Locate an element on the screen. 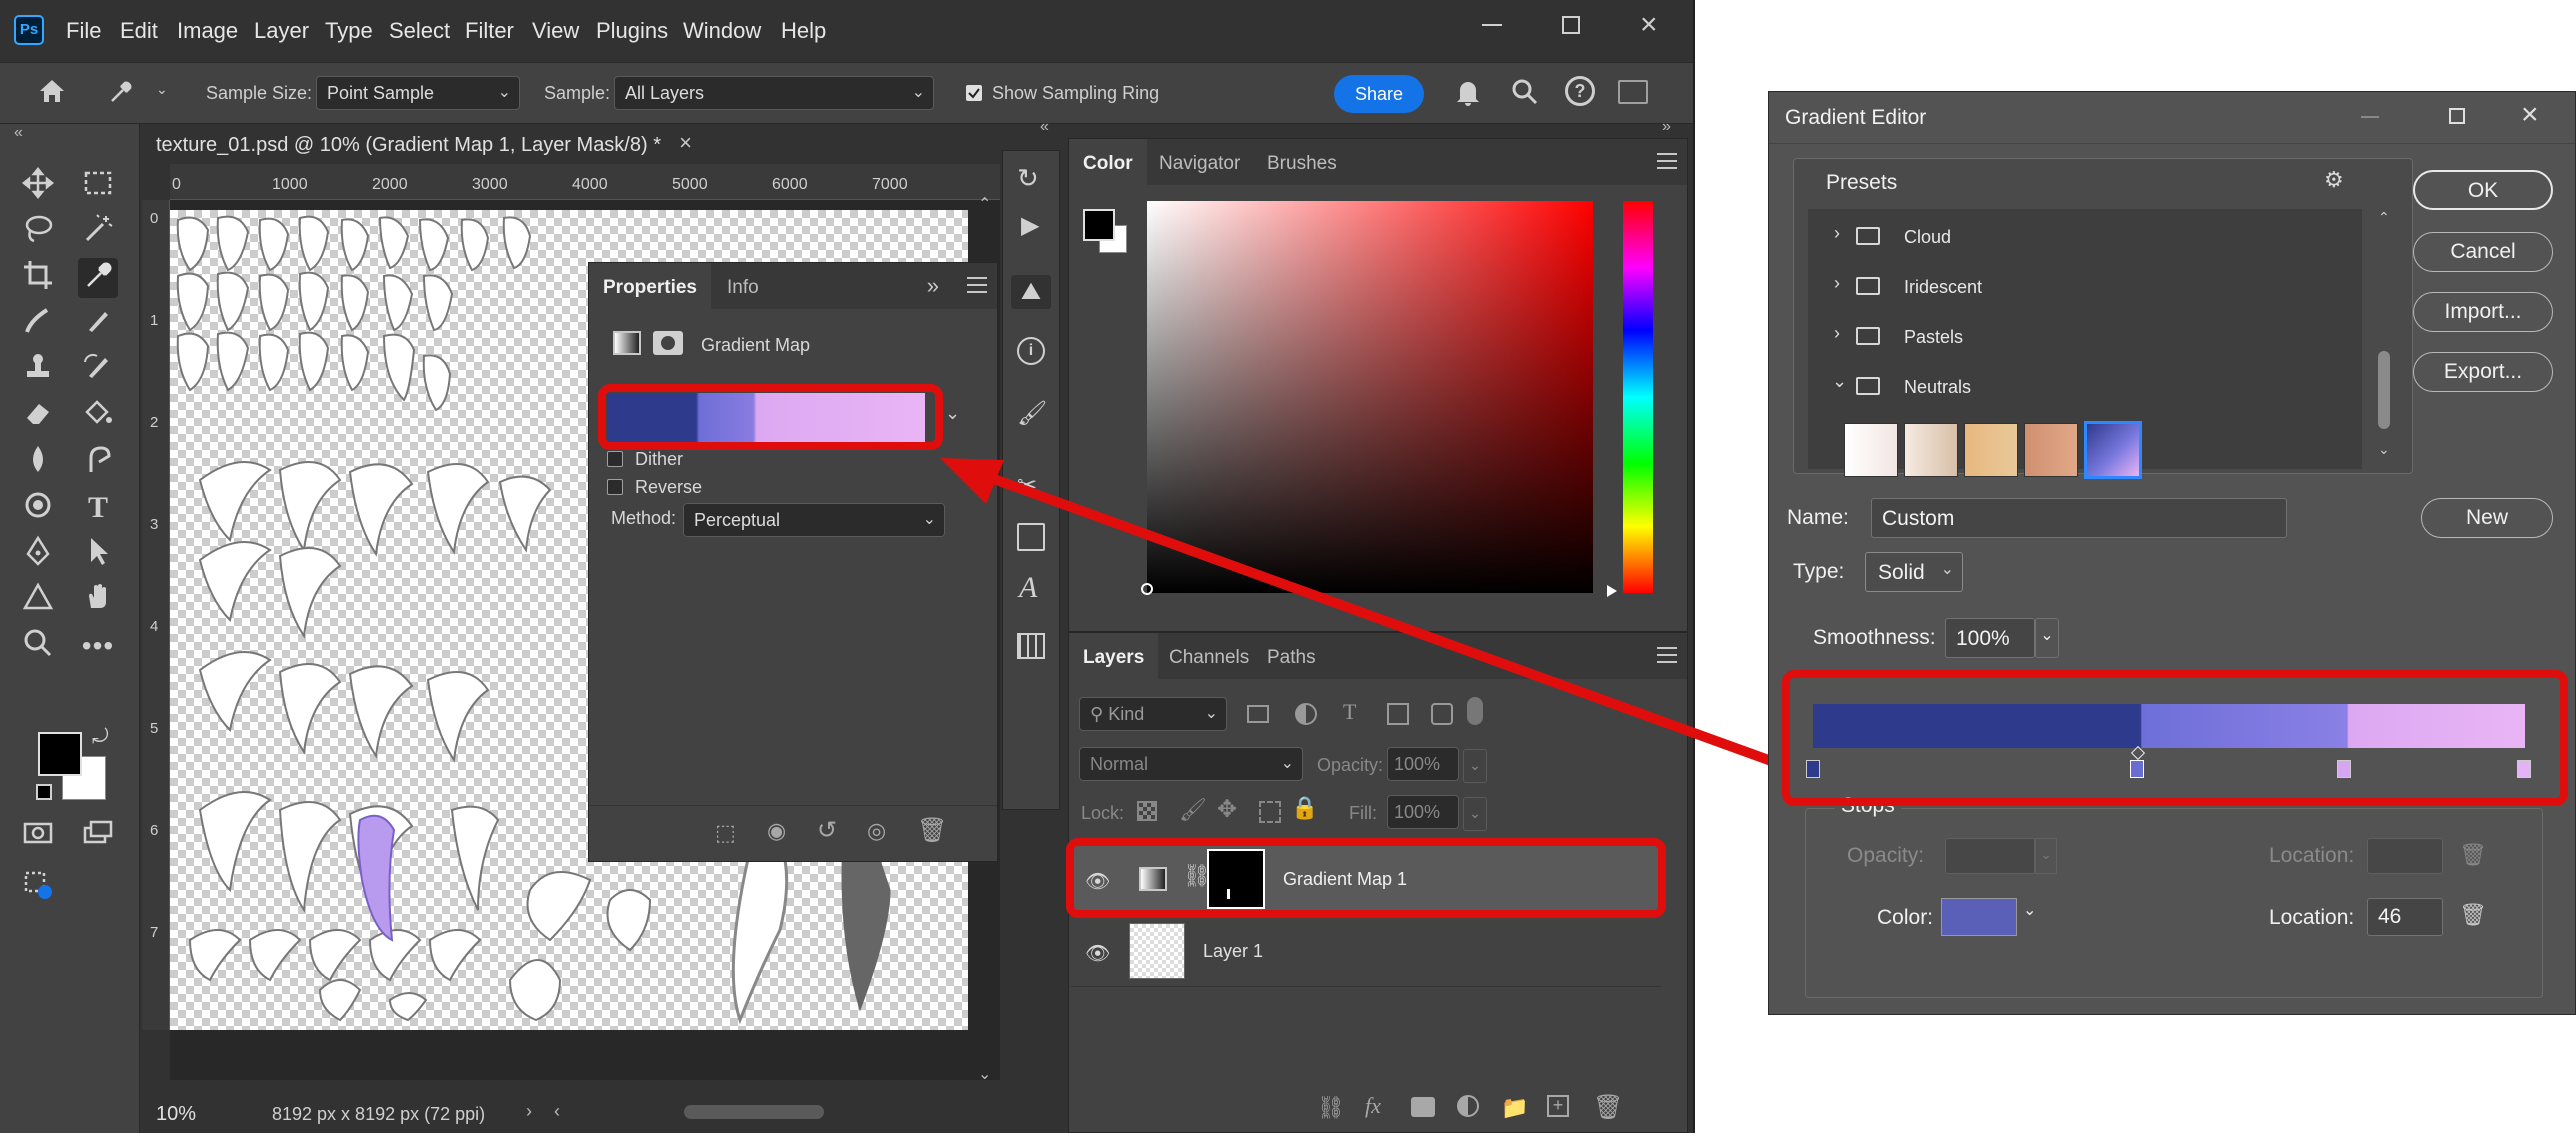 This screenshot has width=2576, height=1133. gradient-name-input: Custom is located at coordinates (2079, 518).